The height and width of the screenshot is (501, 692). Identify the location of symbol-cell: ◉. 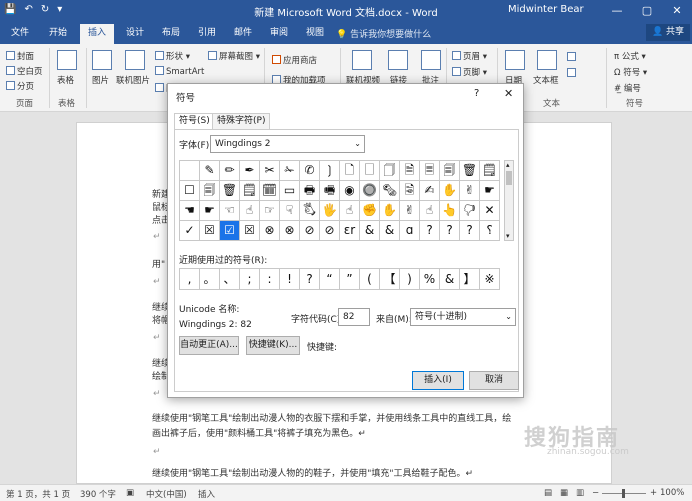
(350, 191).